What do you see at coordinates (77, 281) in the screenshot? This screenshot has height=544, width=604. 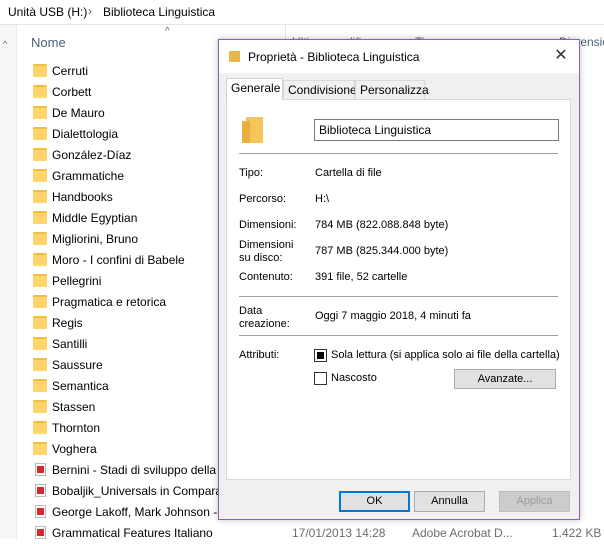 I see `file-name: Pellegrini` at bounding box center [77, 281].